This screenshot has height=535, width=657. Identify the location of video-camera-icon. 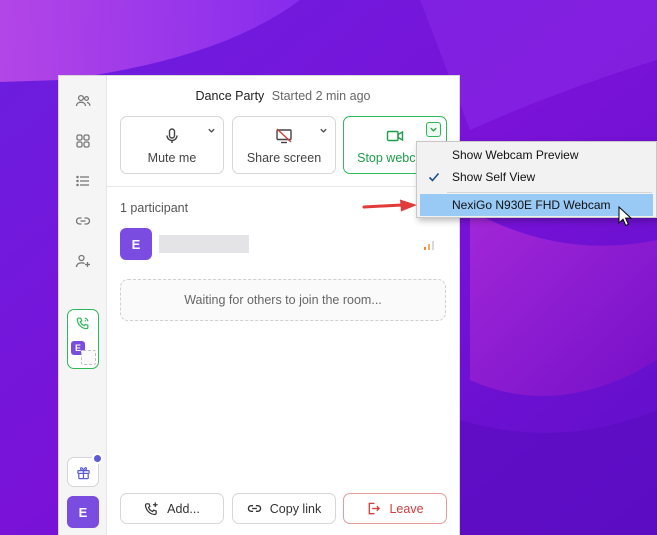
(395, 136).